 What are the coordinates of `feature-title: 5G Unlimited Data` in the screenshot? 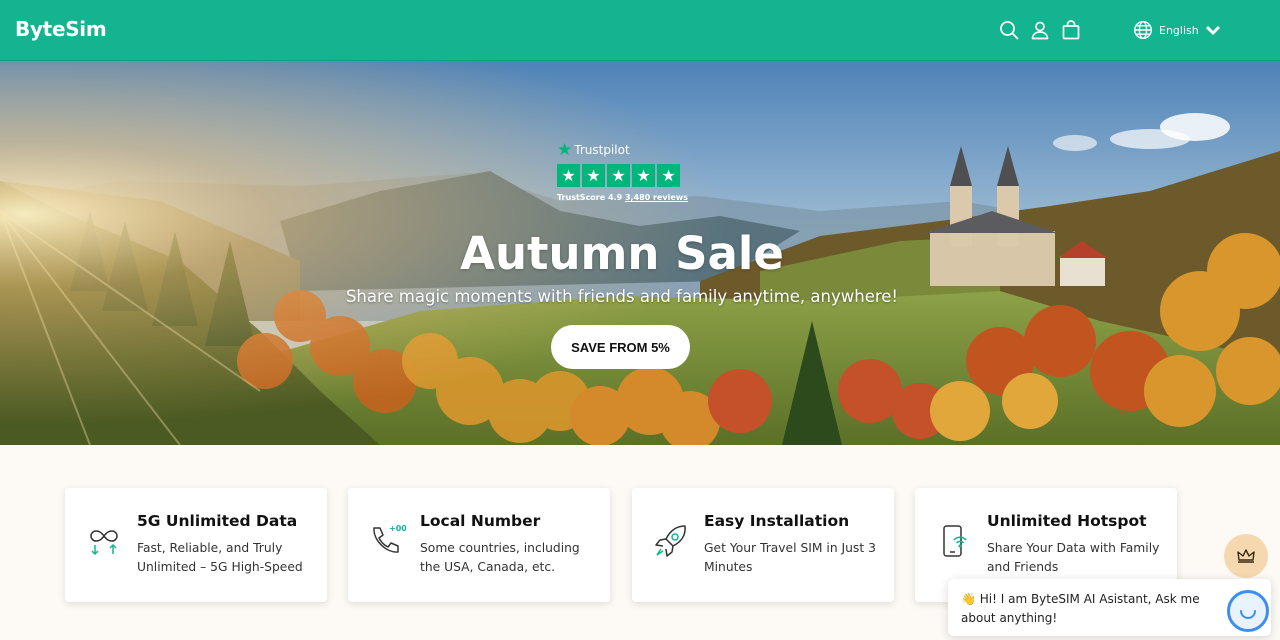 It's located at (217, 521).